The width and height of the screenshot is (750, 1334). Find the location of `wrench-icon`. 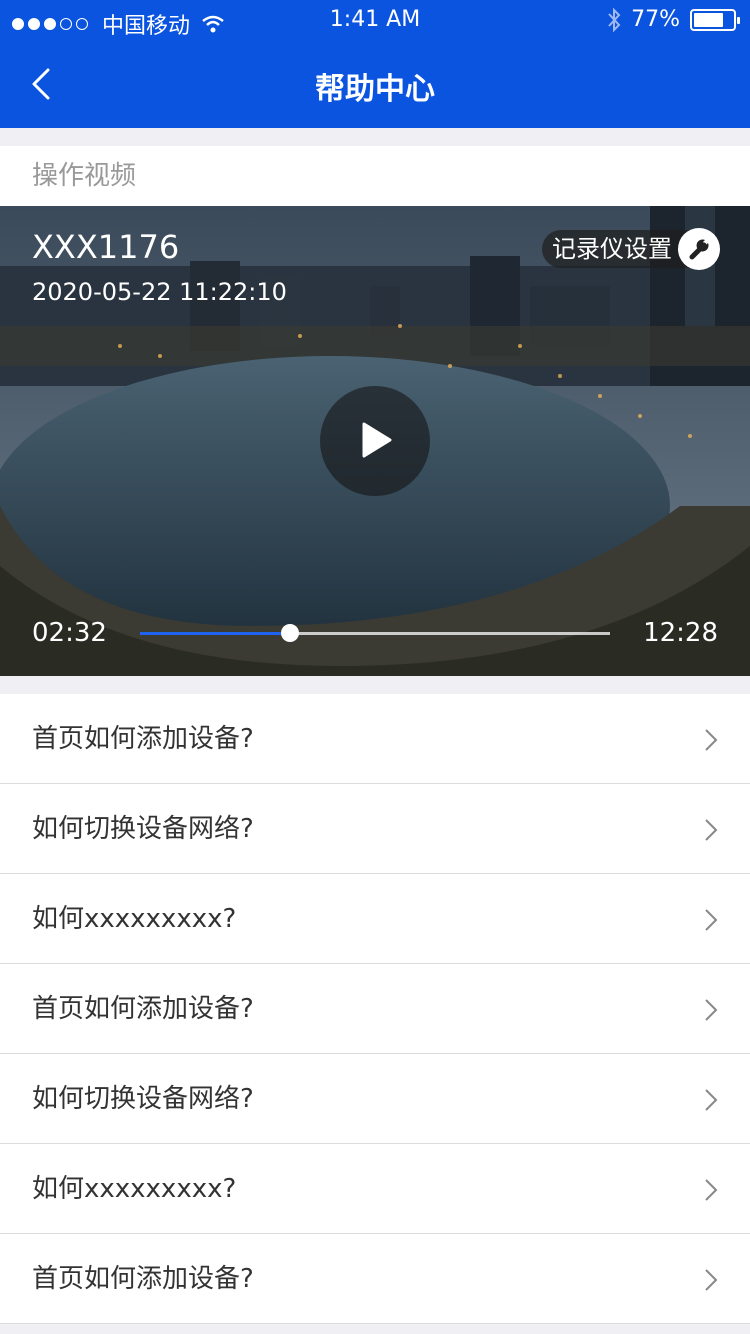

wrench-icon is located at coordinates (699, 249).